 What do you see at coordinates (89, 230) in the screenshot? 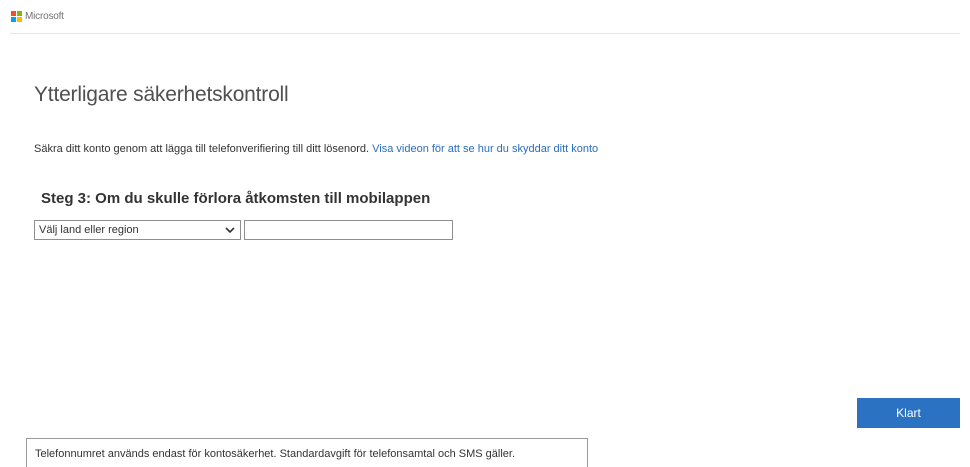
I see `country-select-value: Välj land eller region` at bounding box center [89, 230].